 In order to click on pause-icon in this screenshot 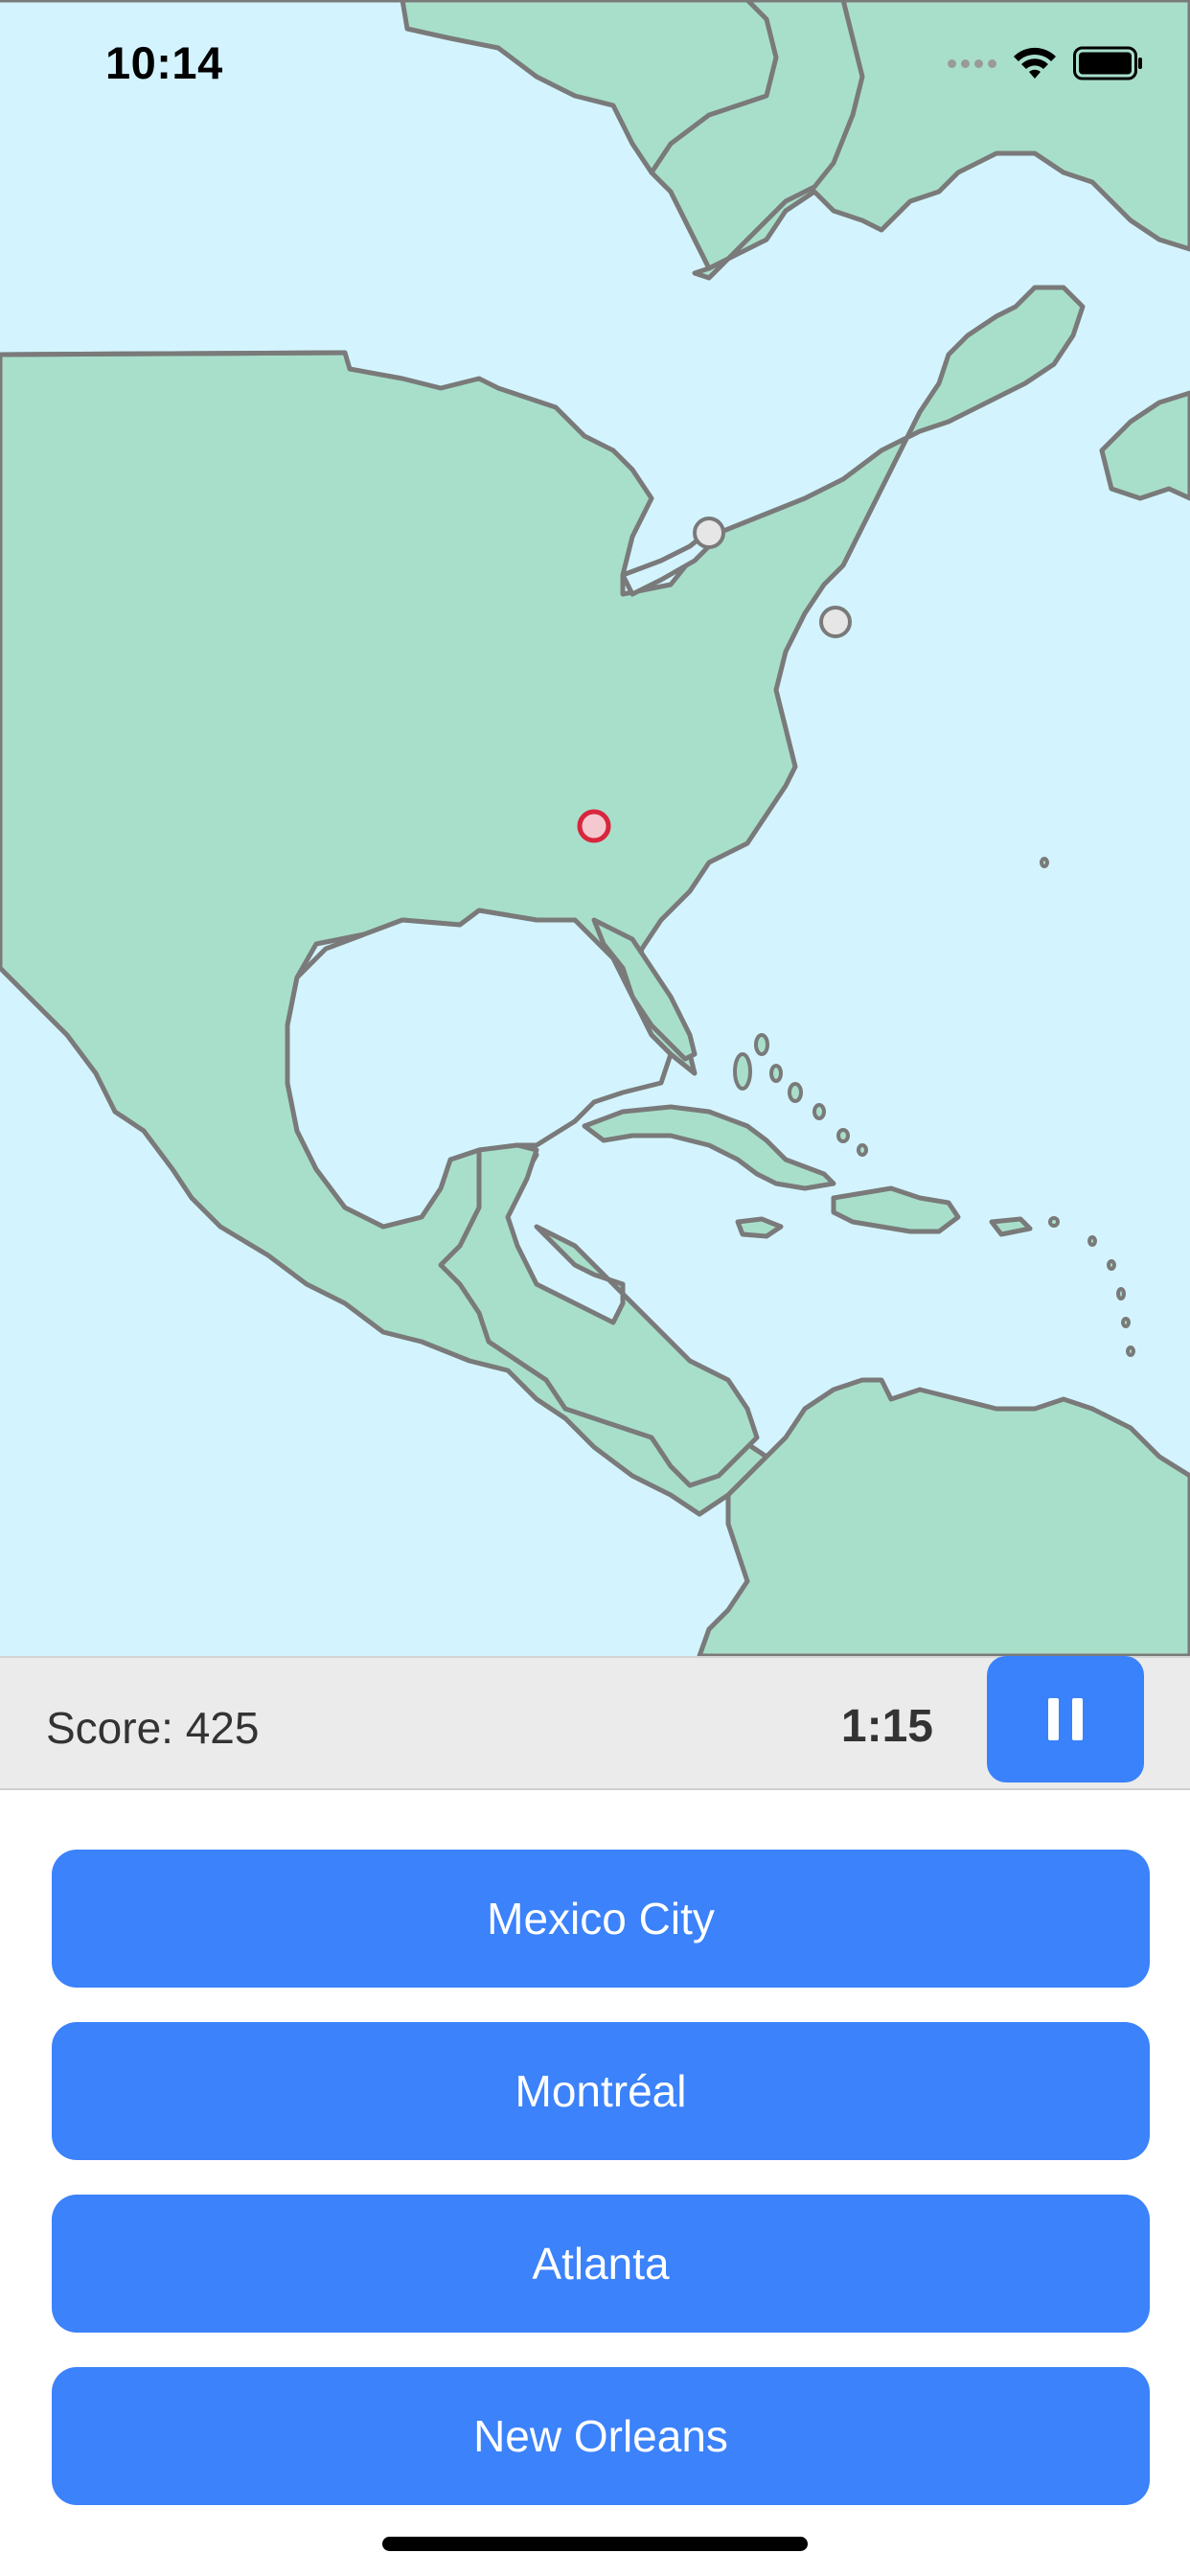, I will do `click(1066, 1719)`.